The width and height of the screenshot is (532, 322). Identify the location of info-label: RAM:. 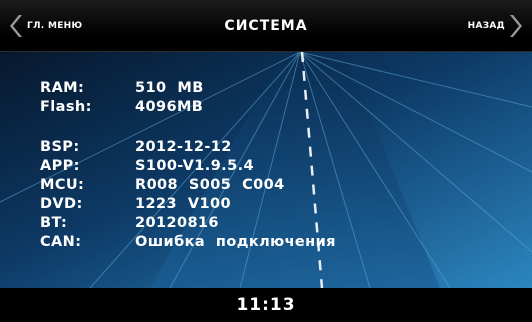
(62, 88).